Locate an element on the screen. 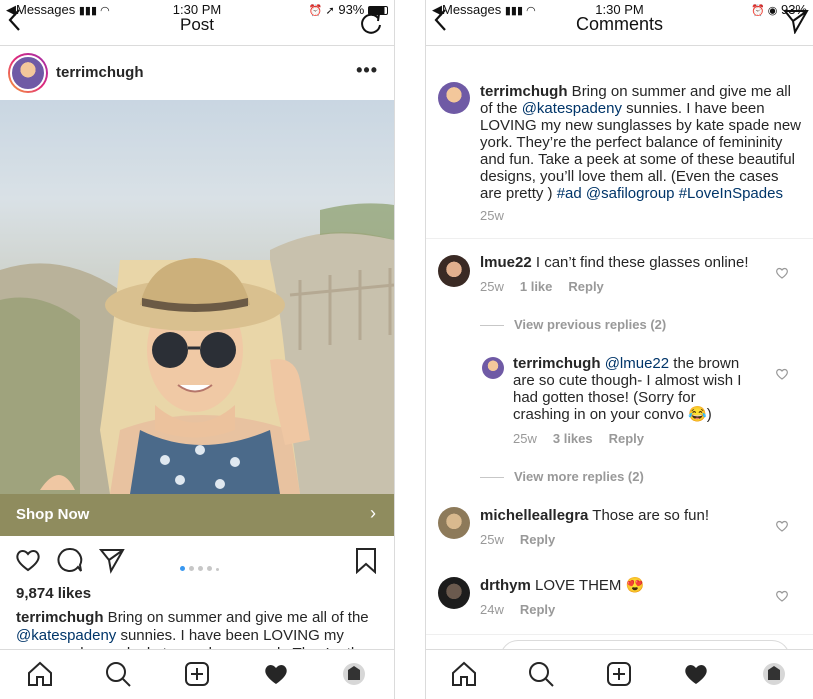 Image resolution: width=813 pixels, height=699 pixels. carousel-indicator is located at coordinates (201, 567).